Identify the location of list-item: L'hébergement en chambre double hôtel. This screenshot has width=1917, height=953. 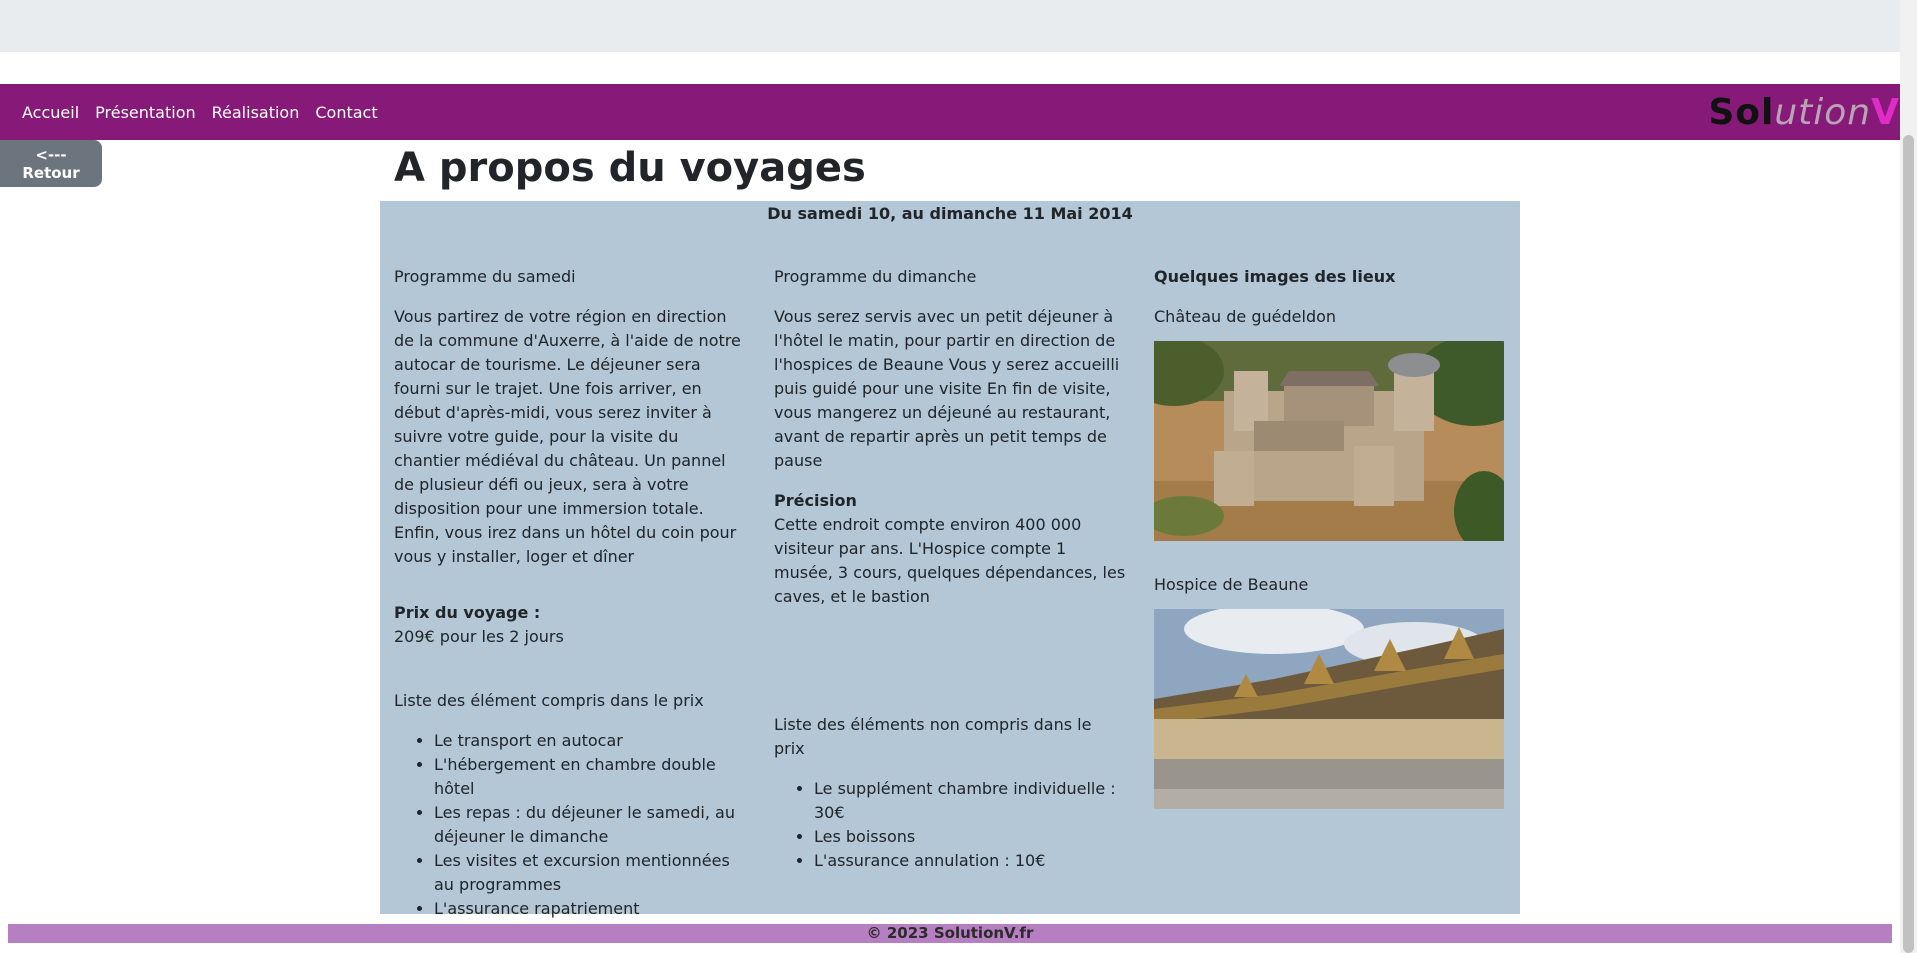
(590, 777).